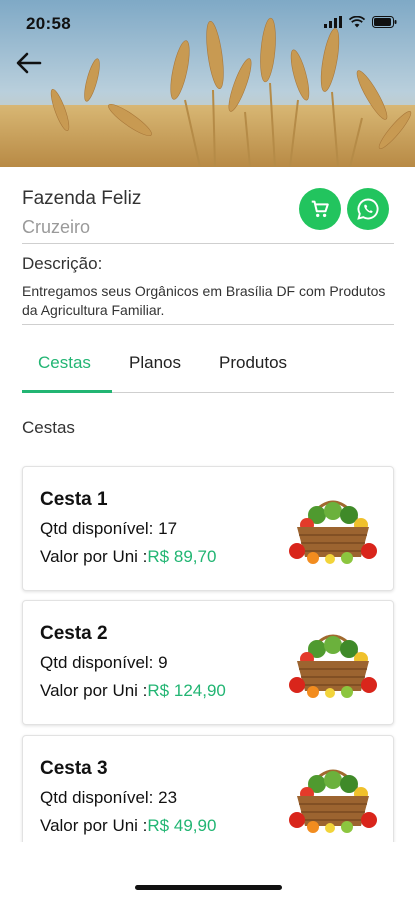 The width and height of the screenshot is (415, 900). Describe the element at coordinates (182, 825) in the screenshot. I see `basket-price: R$ 49,90` at that location.